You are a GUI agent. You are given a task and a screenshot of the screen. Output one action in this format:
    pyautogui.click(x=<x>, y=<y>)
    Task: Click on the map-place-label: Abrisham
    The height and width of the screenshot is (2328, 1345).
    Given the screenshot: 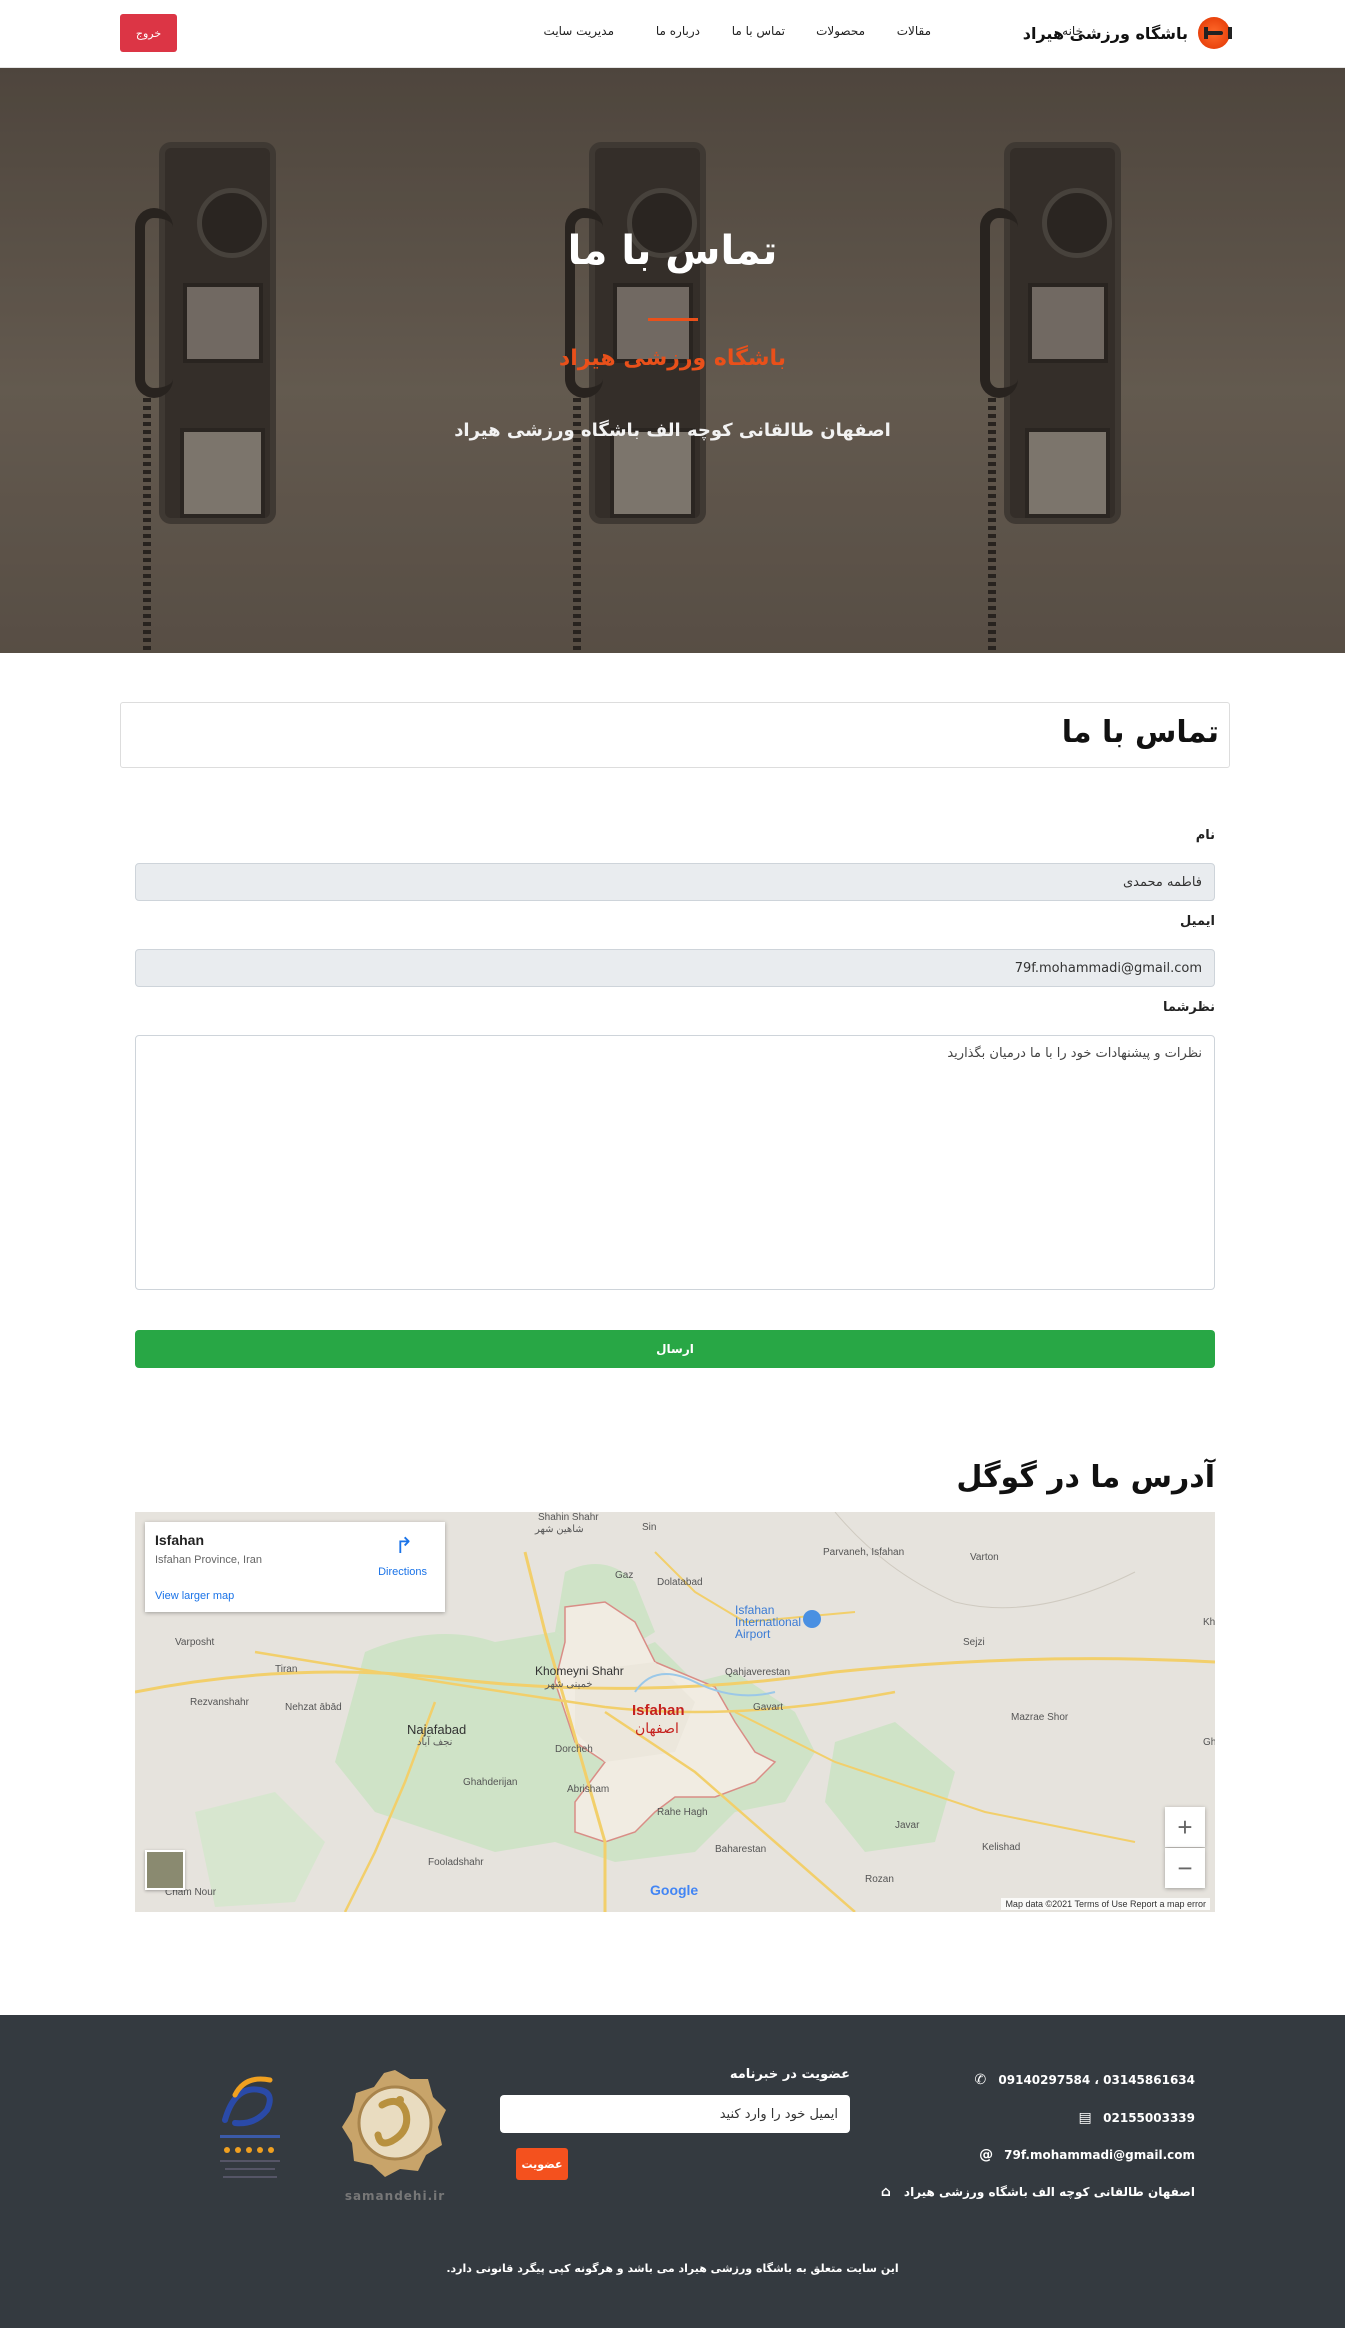 What is the action you would take?
    pyautogui.click(x=588, y=1789)
    